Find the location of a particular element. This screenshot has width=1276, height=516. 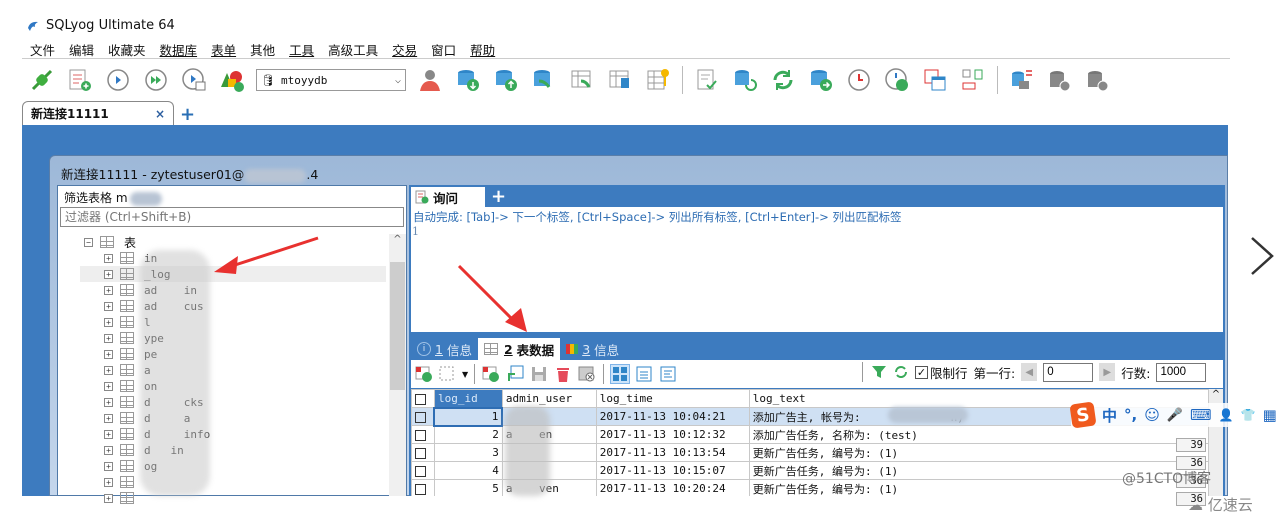

filter-icon is located at coordinates (879, 372).